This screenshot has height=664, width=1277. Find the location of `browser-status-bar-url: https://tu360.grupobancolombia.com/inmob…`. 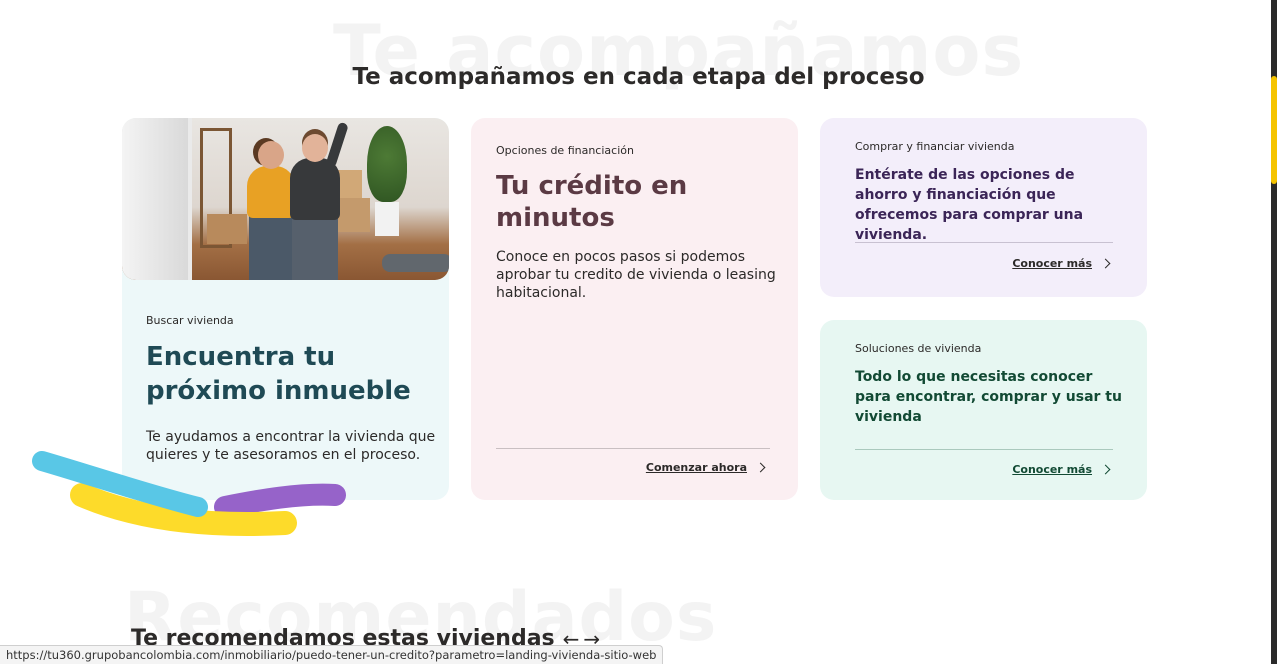

browser-status-bar-url: https://tu360.grupobancolombia.com/inmob… is located at coordinates (332, 654).